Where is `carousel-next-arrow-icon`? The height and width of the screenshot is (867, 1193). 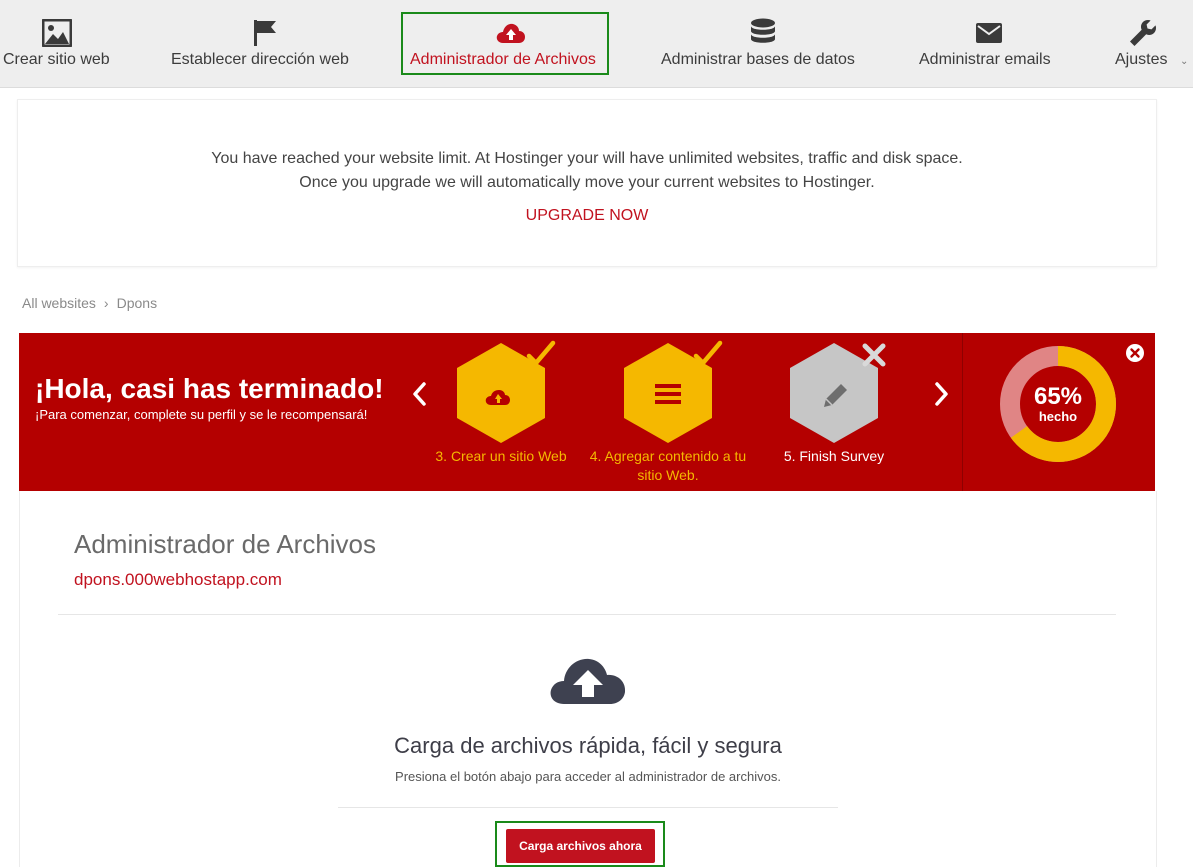
carousel-next-arrow-icon is located at coordinates (941, 394).